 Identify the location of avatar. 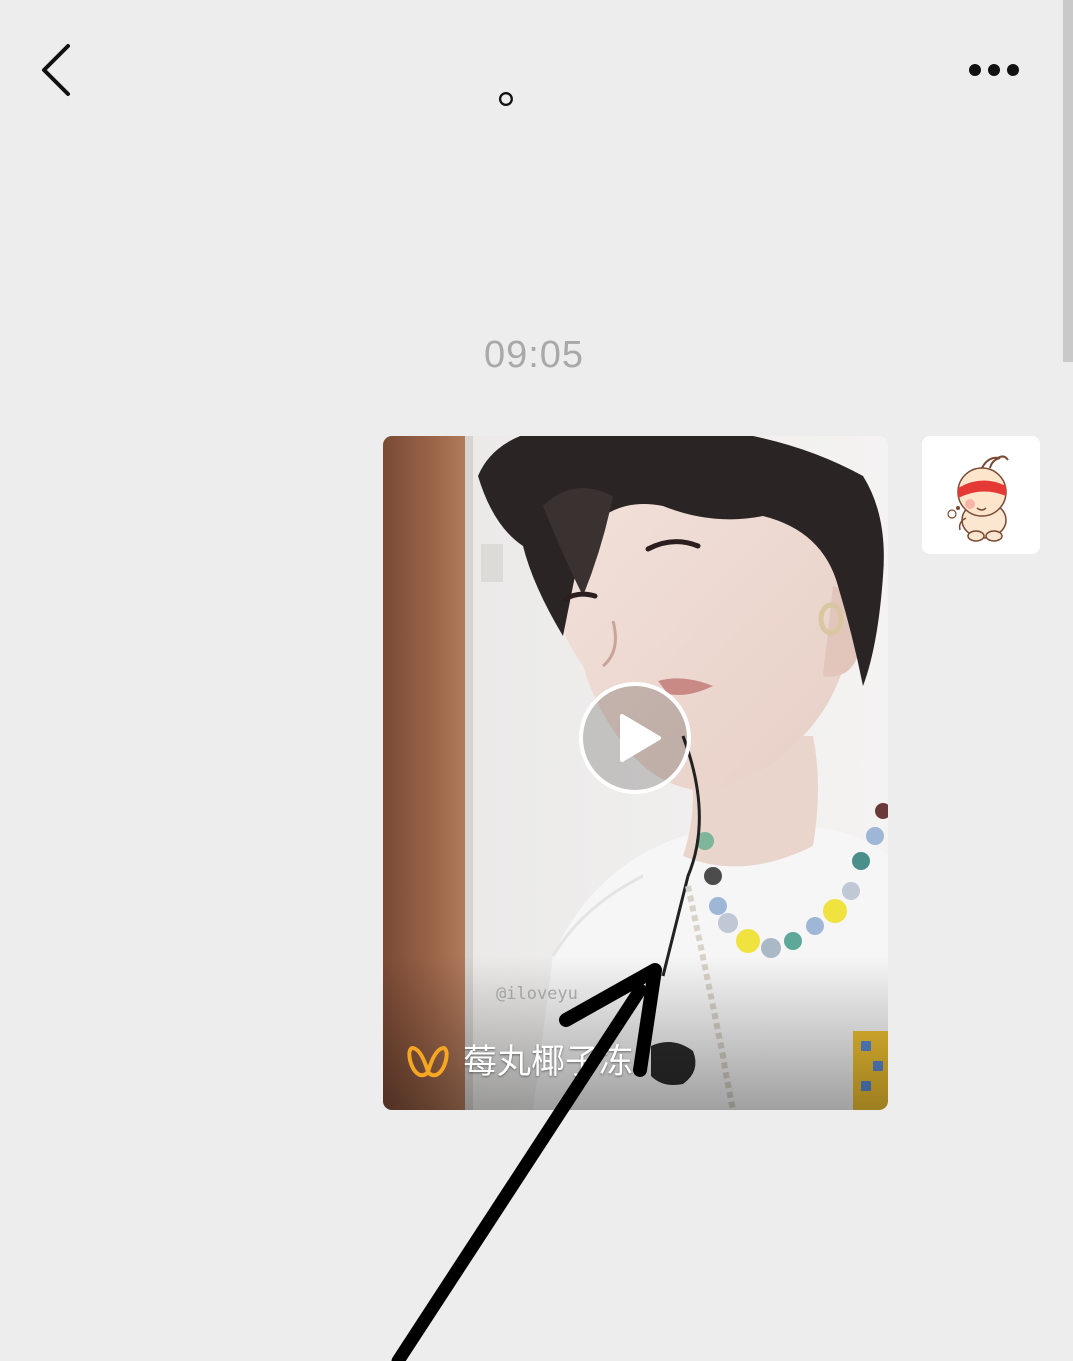
(981, 495).